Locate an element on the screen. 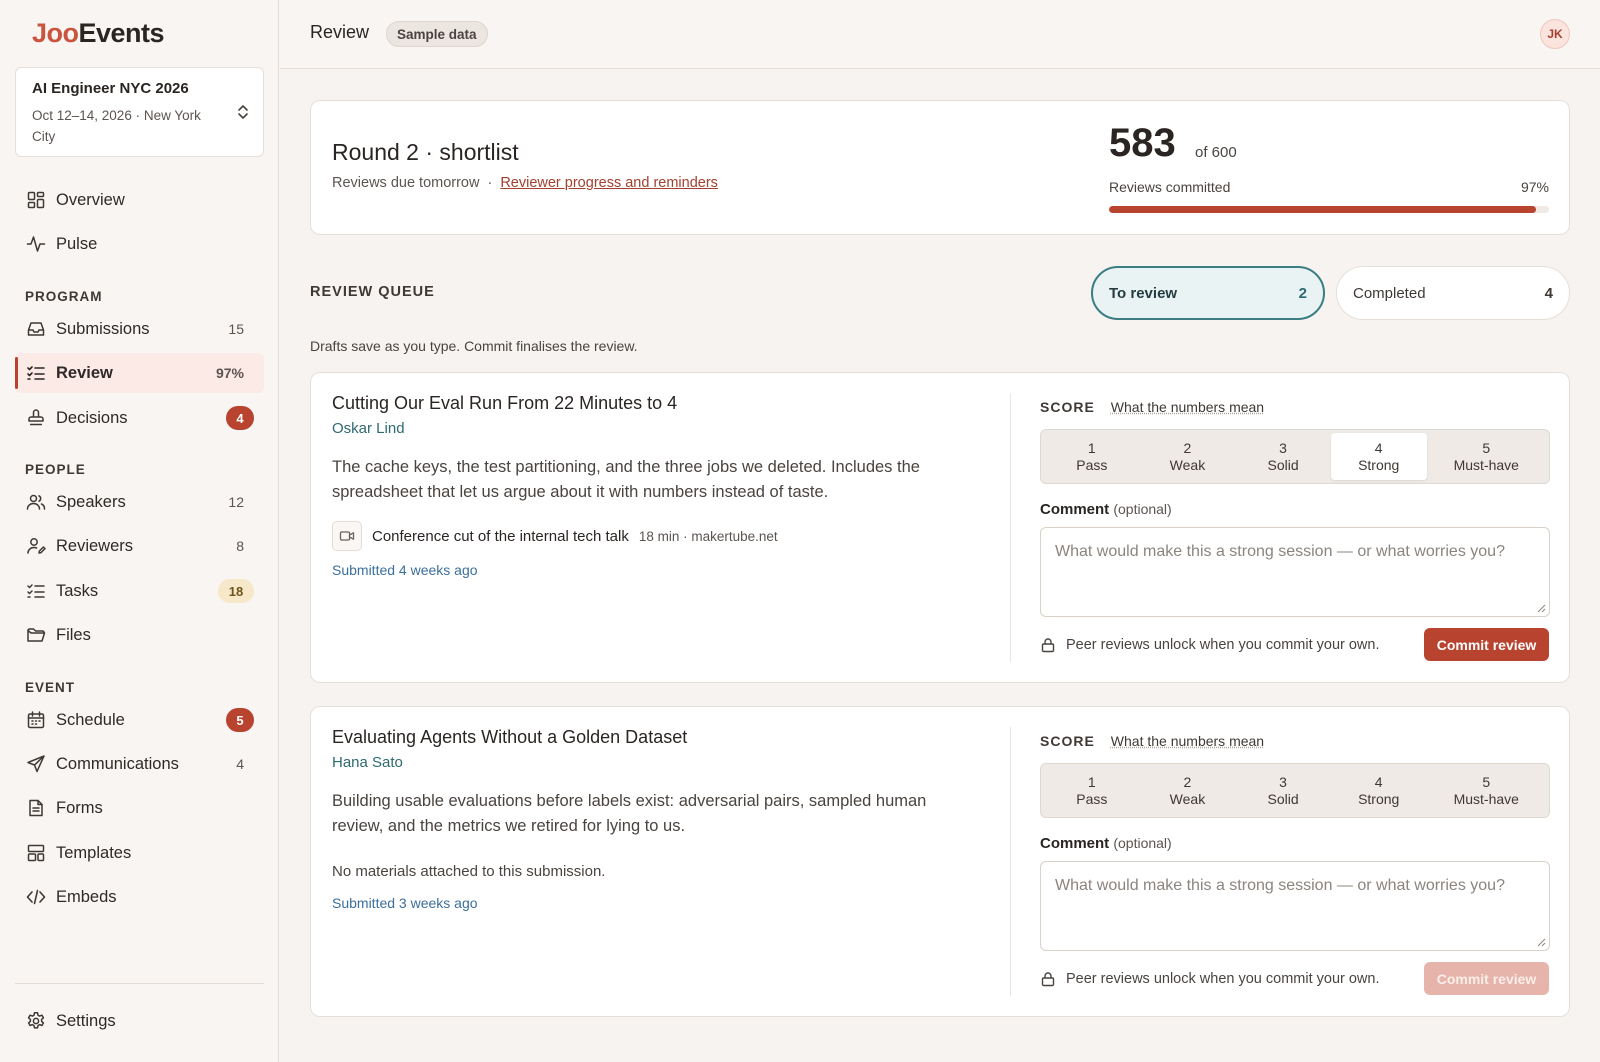  section-label-people: PEOPLE is located at coordinates (55, 469).